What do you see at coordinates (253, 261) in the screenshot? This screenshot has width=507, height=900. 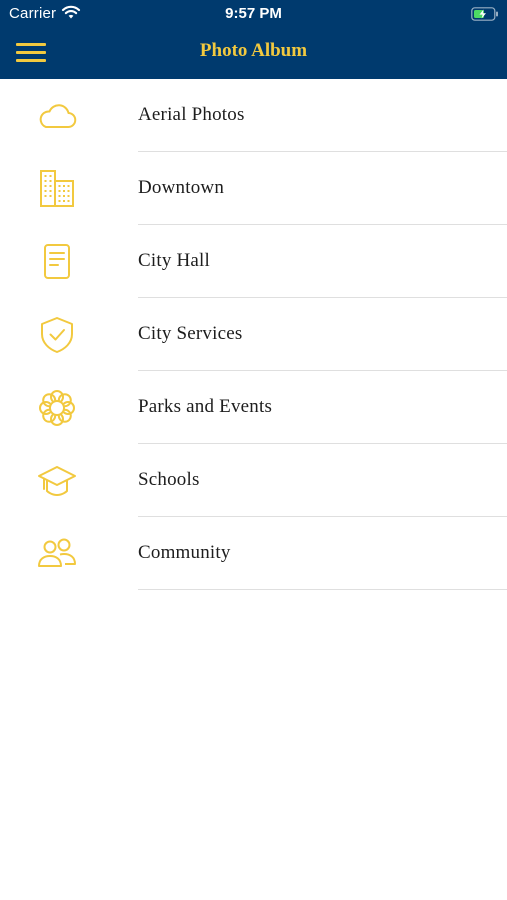 I see `list-item-city-hall: City Hall` at bounding box center [253, 261].